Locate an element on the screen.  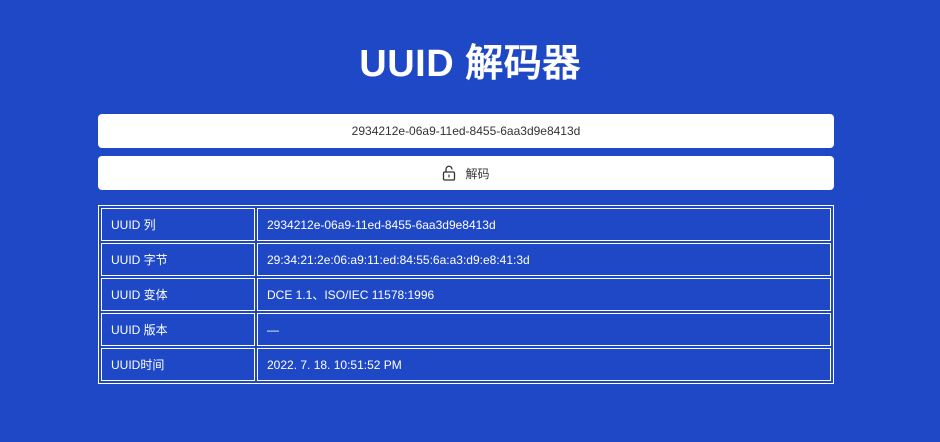
unlock-icon is located at coordinates (449, 173).